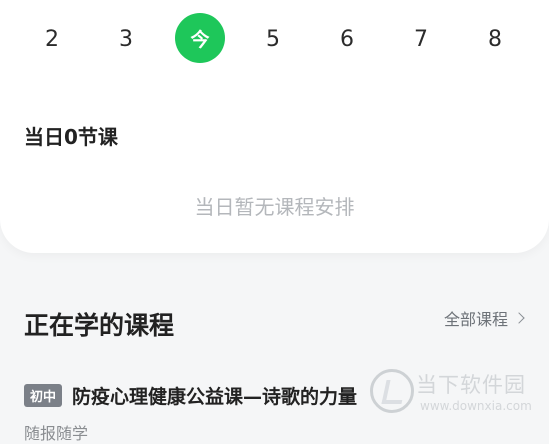 Image resolution: width=549 pixels, height=444 pixels. Describe the element at coordinates (476, 406) in the screenshot. I see `watermark-url: www.downxia.com` at that location.